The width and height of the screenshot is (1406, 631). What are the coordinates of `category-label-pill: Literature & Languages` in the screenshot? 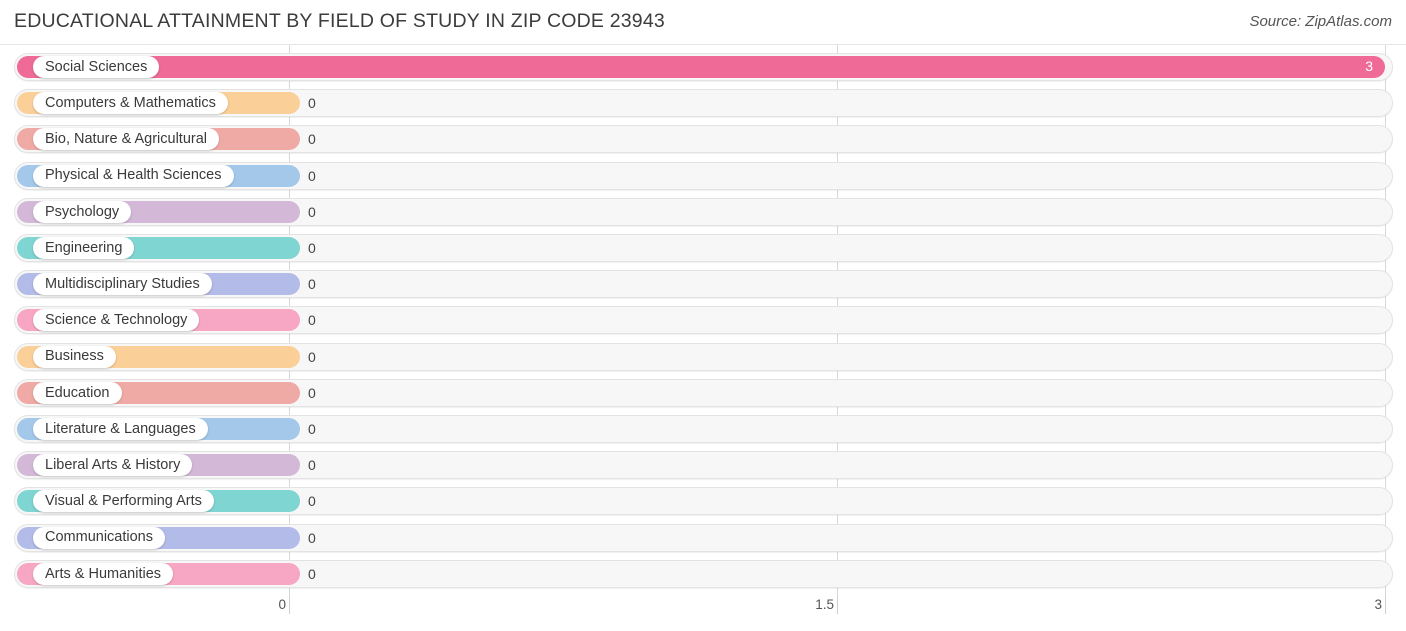 It's located at (120, 429).